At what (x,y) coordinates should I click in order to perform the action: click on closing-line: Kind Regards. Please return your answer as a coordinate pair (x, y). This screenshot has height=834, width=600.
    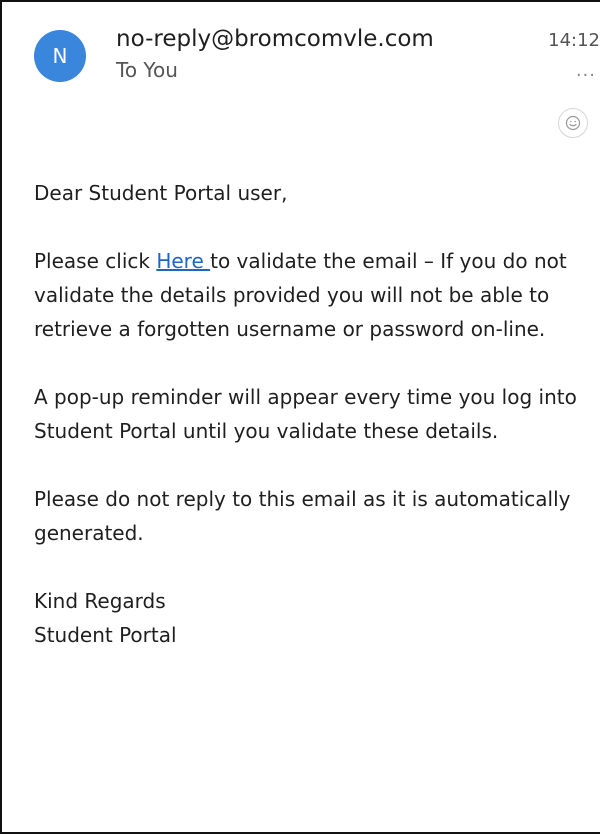
    Looking at the image, I should click on (100, 601).